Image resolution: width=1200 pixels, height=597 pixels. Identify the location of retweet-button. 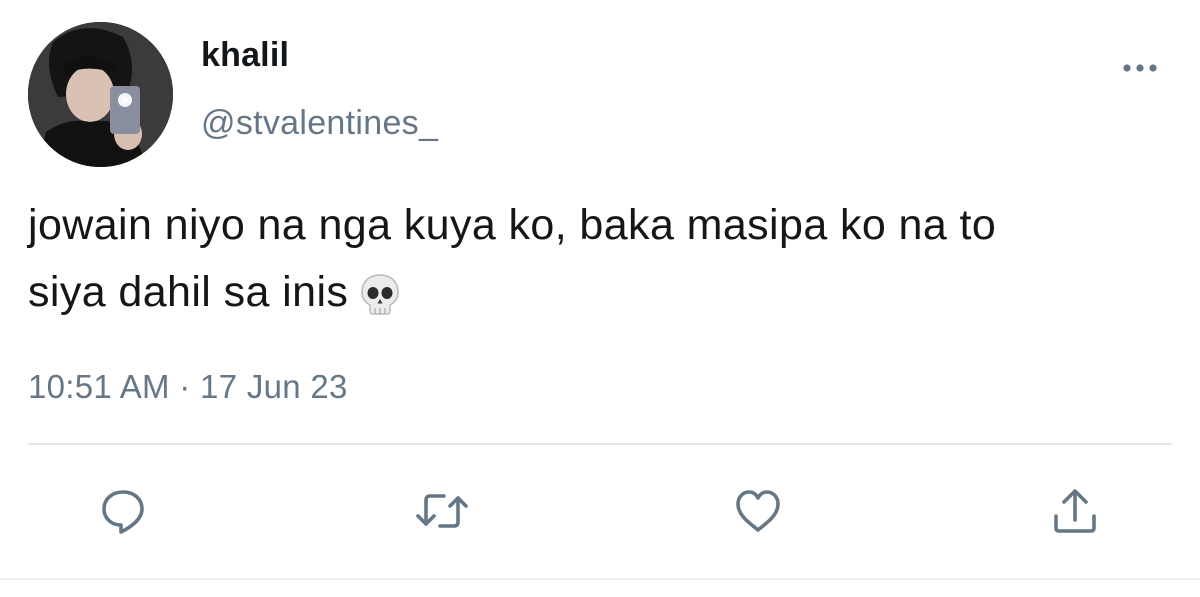
(442, 511).